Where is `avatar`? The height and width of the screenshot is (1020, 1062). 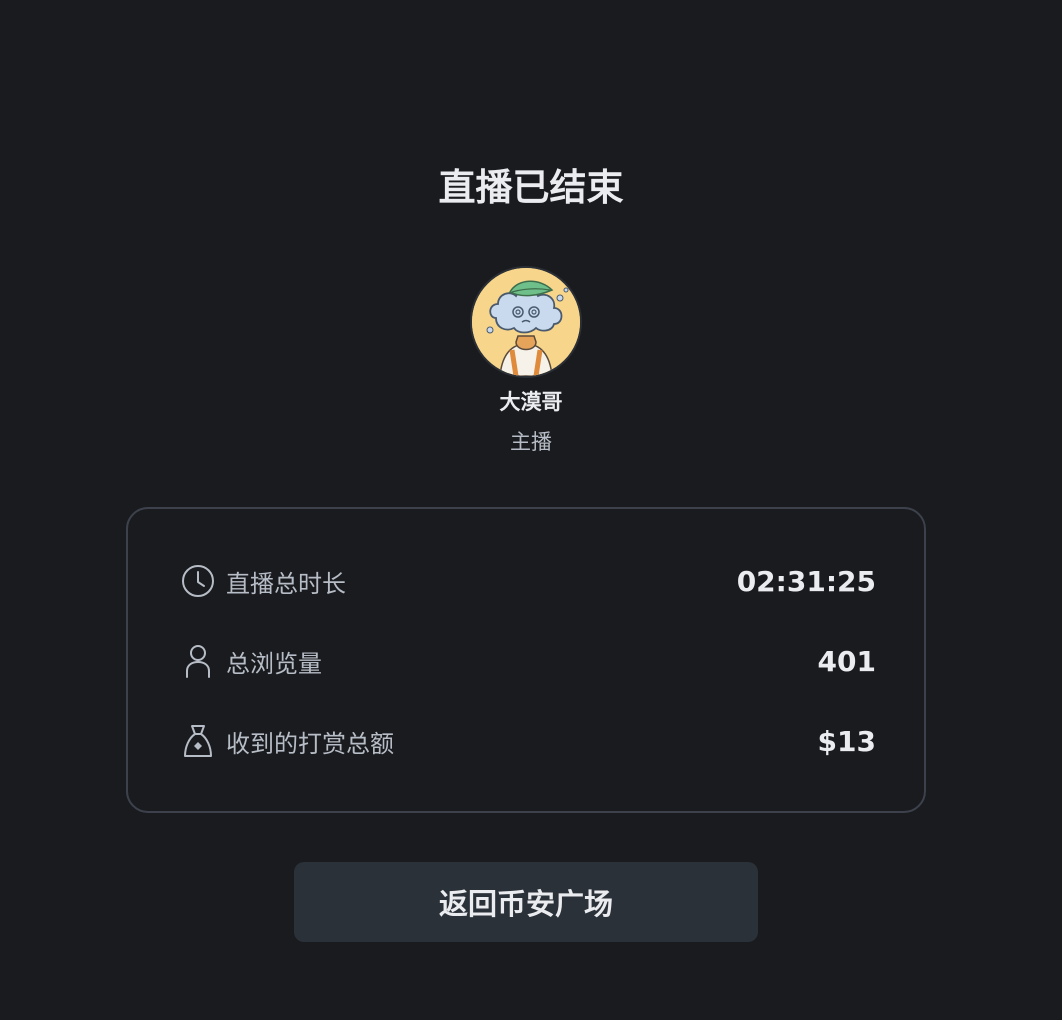 avatar is located at coordinates (526, 322).